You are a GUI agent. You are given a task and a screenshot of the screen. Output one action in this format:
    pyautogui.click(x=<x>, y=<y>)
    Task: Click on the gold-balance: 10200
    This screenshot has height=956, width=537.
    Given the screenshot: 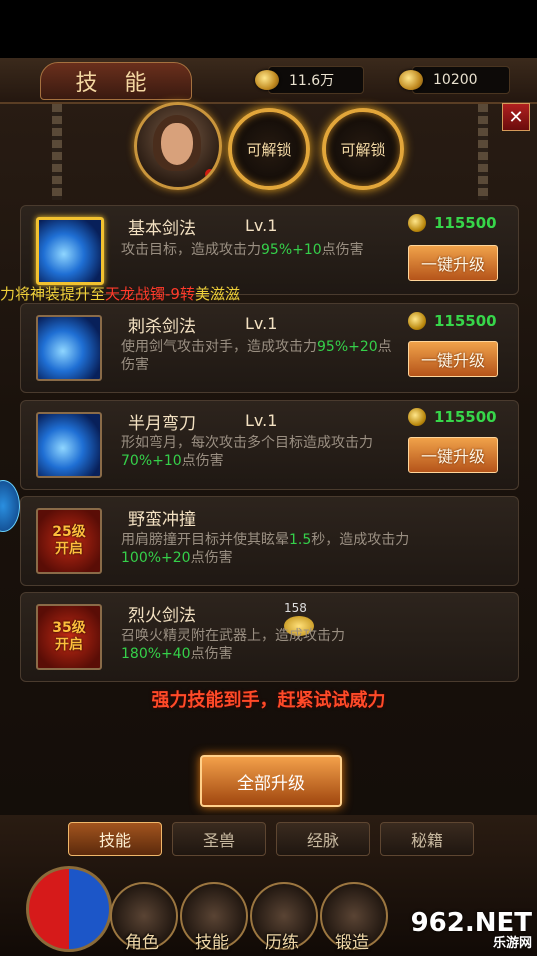 What is the action you would take?
    pyautogui.click(x=454, y=80)
    